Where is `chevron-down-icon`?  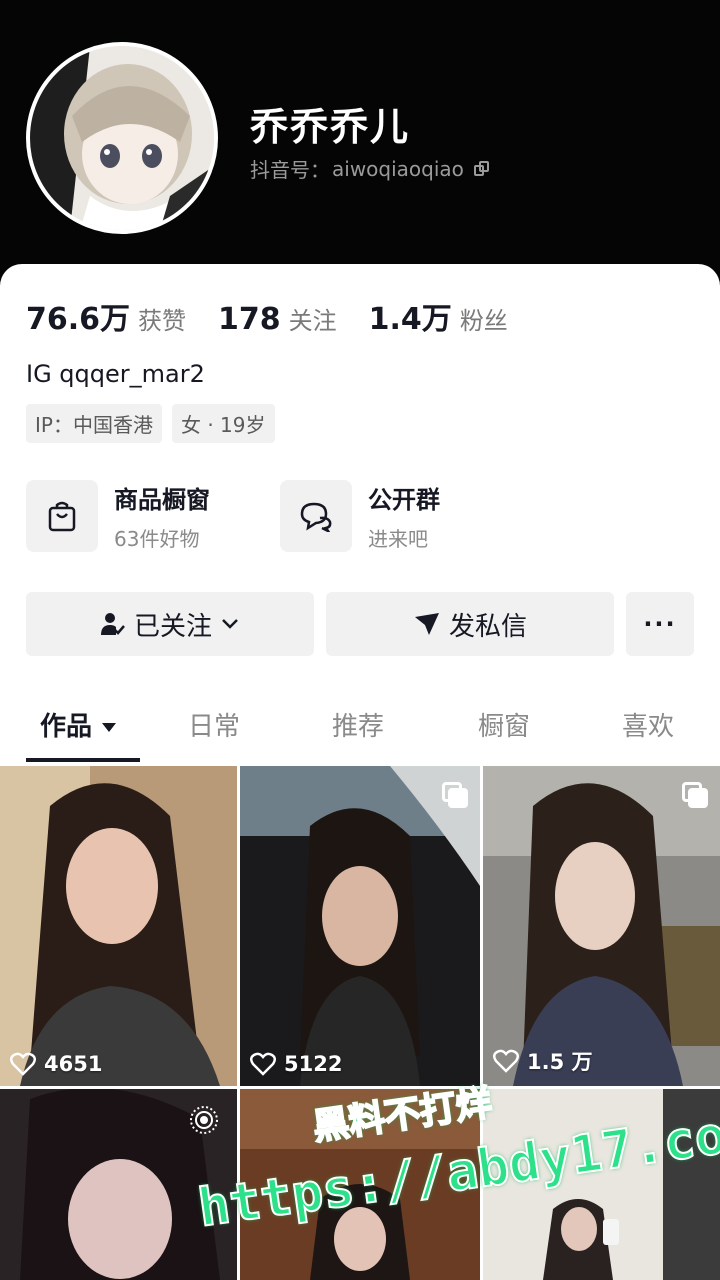 chevron-down-icon is located at coordinates (230, 624).